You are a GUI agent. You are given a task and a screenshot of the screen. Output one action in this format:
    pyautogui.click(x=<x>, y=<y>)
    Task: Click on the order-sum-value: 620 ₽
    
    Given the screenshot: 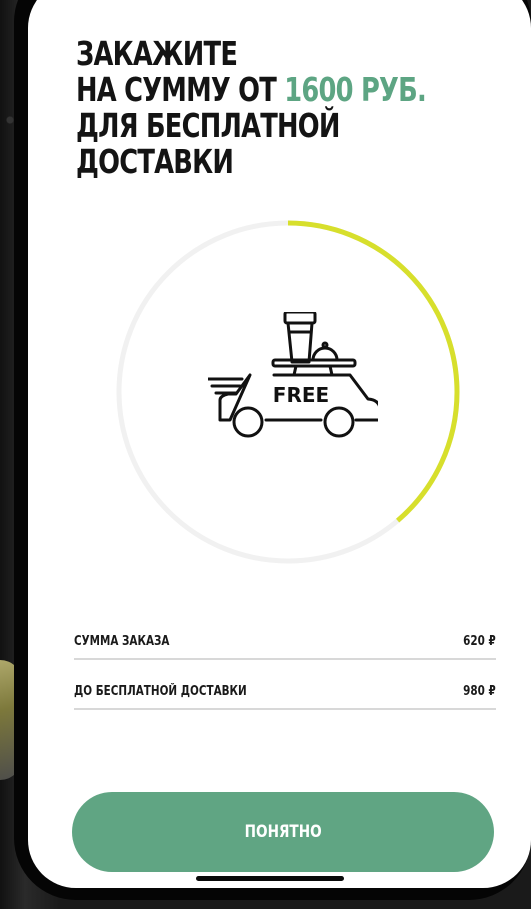 What is the action you would take?
    pyautogui.click(x=479, y=641)
    